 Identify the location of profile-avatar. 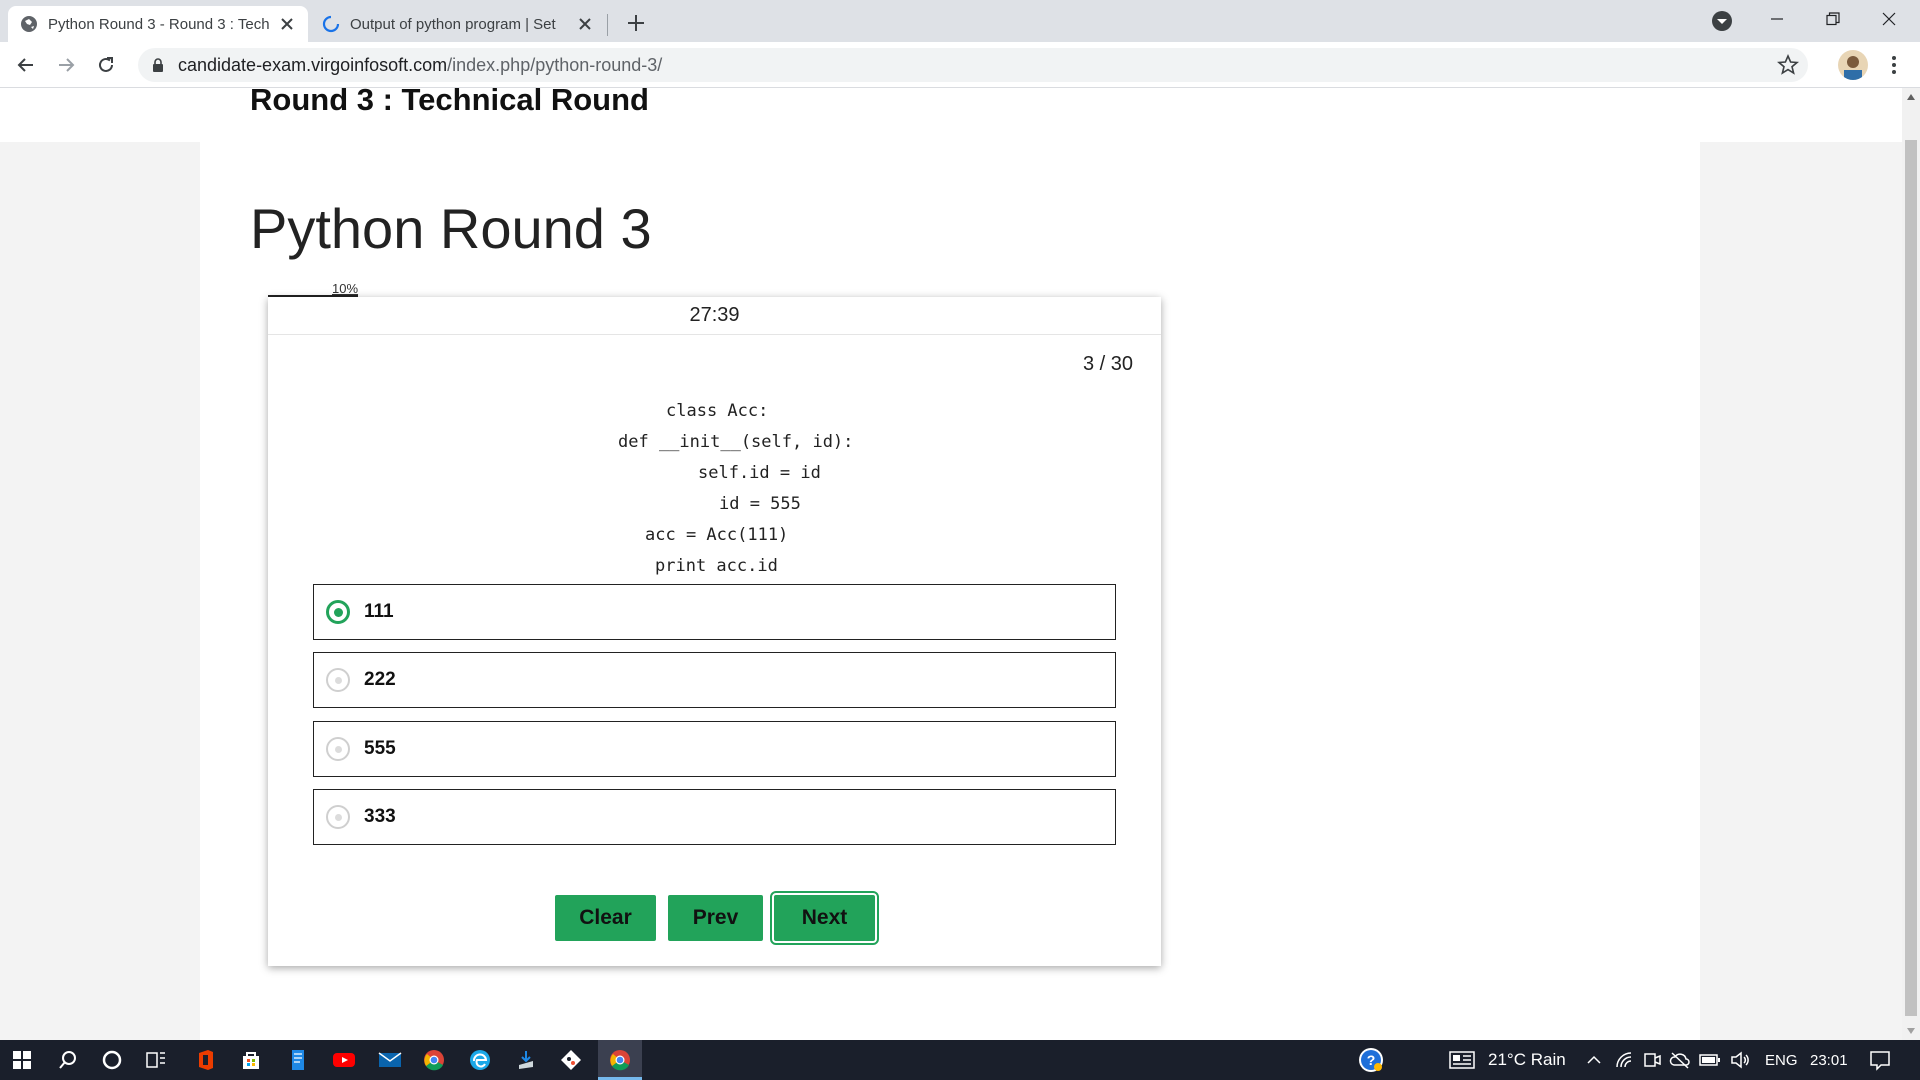
(1853, 65).